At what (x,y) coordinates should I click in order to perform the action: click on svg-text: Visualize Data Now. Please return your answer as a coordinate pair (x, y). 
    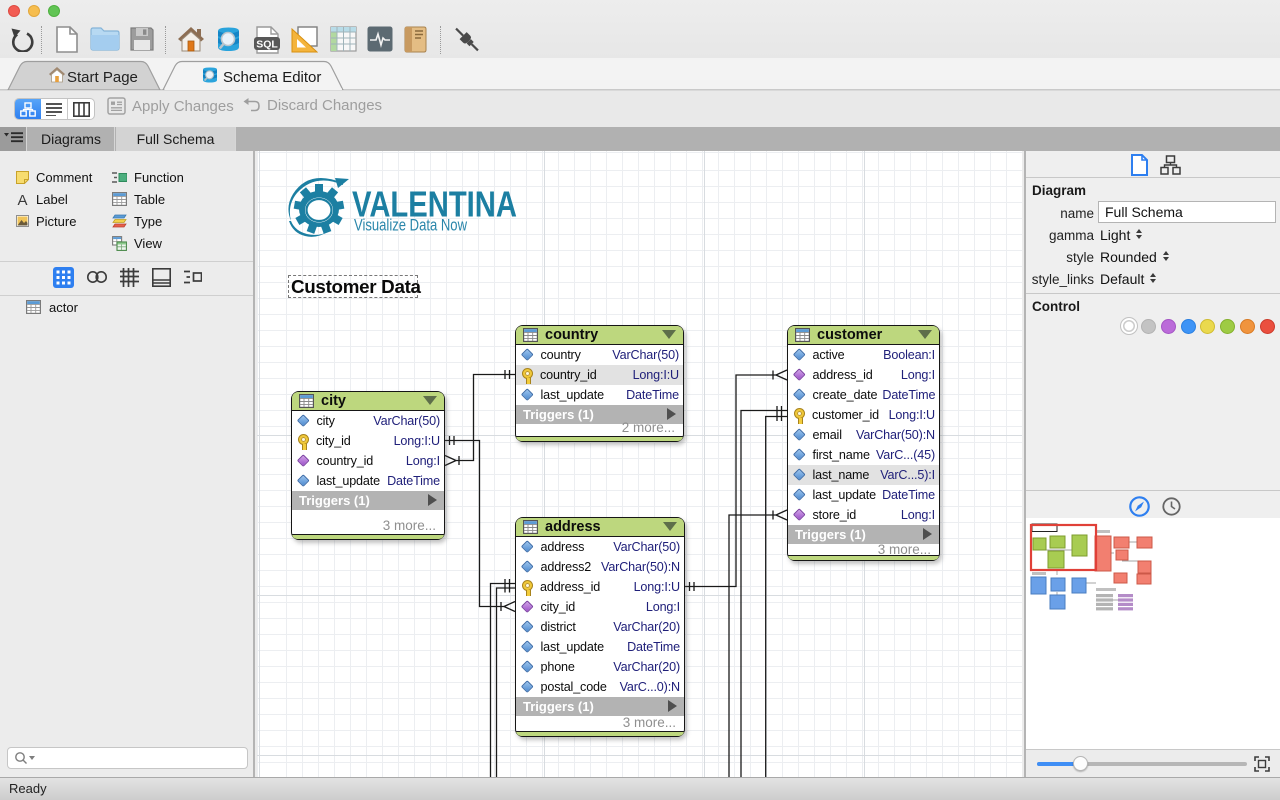
    Looking at the image, I should click on (410, 226).